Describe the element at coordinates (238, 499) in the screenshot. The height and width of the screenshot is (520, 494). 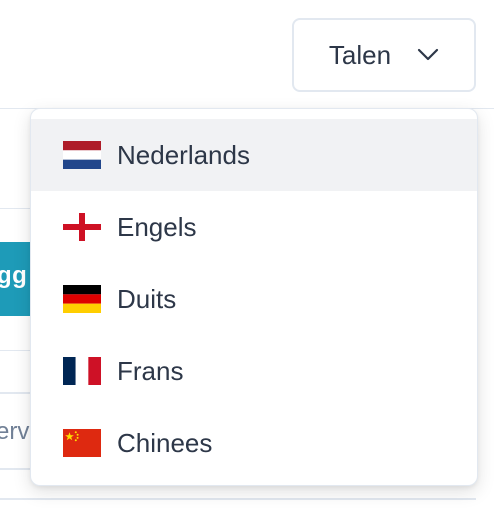
I see `divider` at that location.